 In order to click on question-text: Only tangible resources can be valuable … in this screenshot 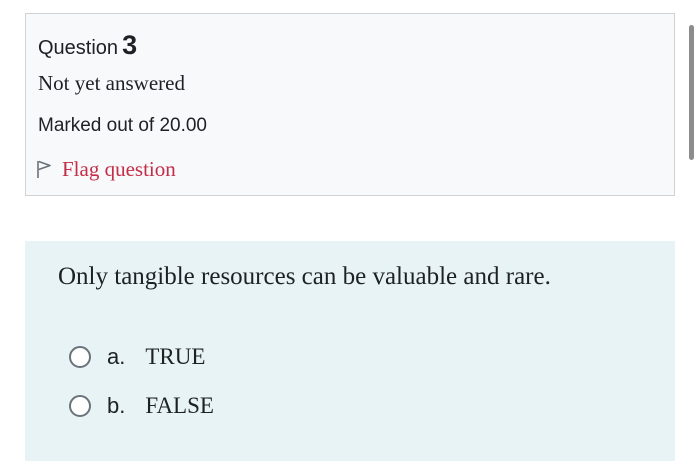, I will do `click(304, 276)`.